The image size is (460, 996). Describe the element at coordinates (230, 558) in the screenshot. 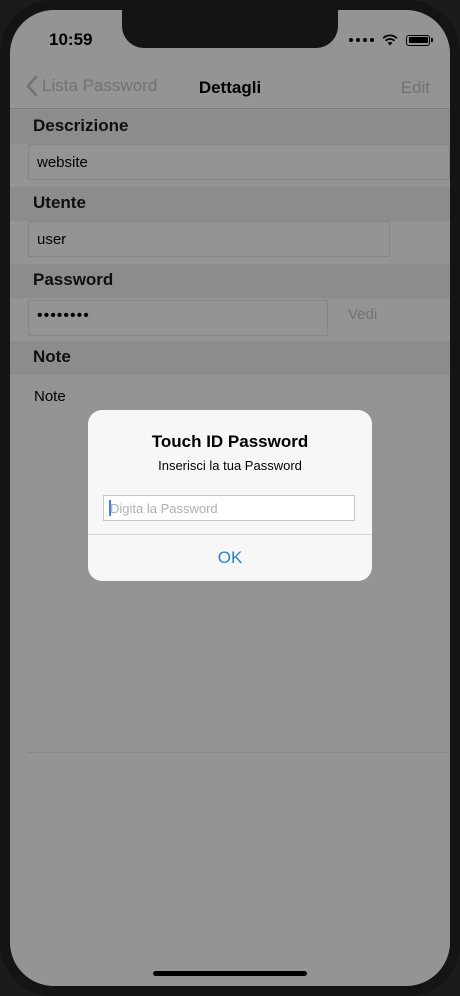

I see `ok-button: OK` at that location.